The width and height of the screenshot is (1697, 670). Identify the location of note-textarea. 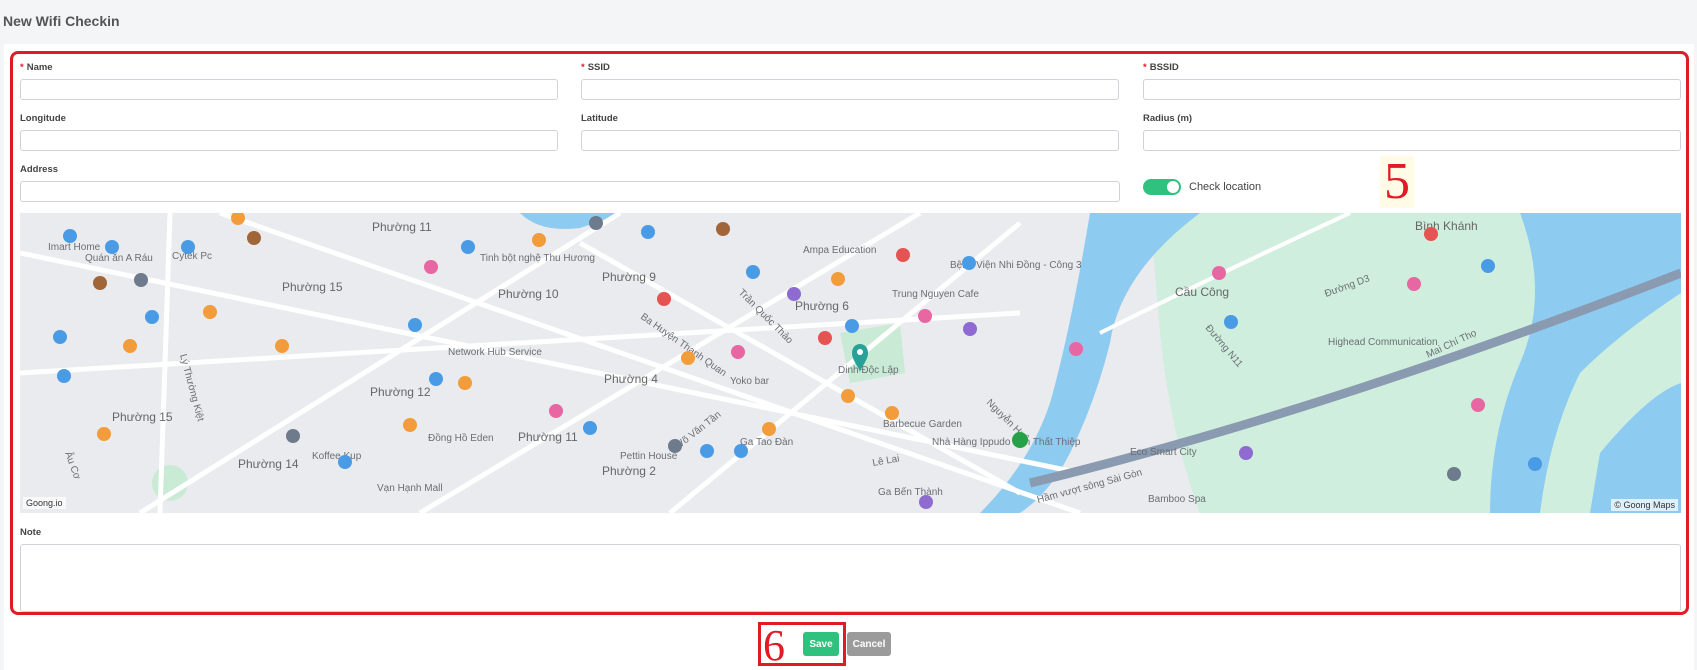
(850, 578).